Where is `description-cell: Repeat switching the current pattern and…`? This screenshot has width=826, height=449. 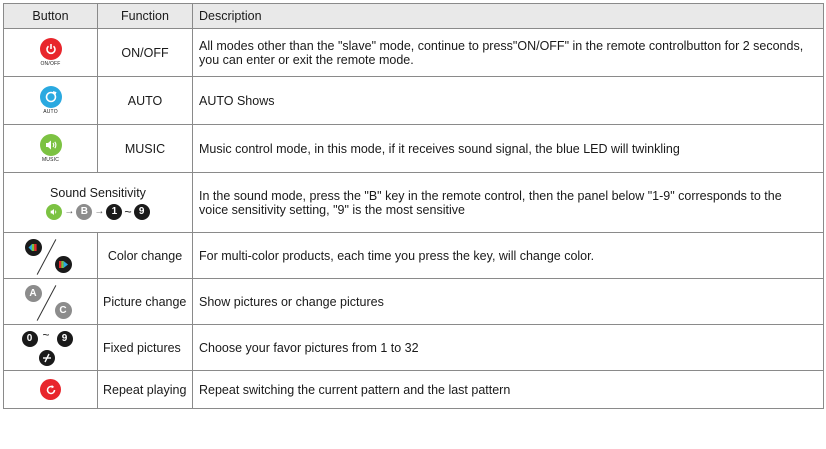 description-cell: Repeat switching the current pattern and… is located at coordinates (508, 389).